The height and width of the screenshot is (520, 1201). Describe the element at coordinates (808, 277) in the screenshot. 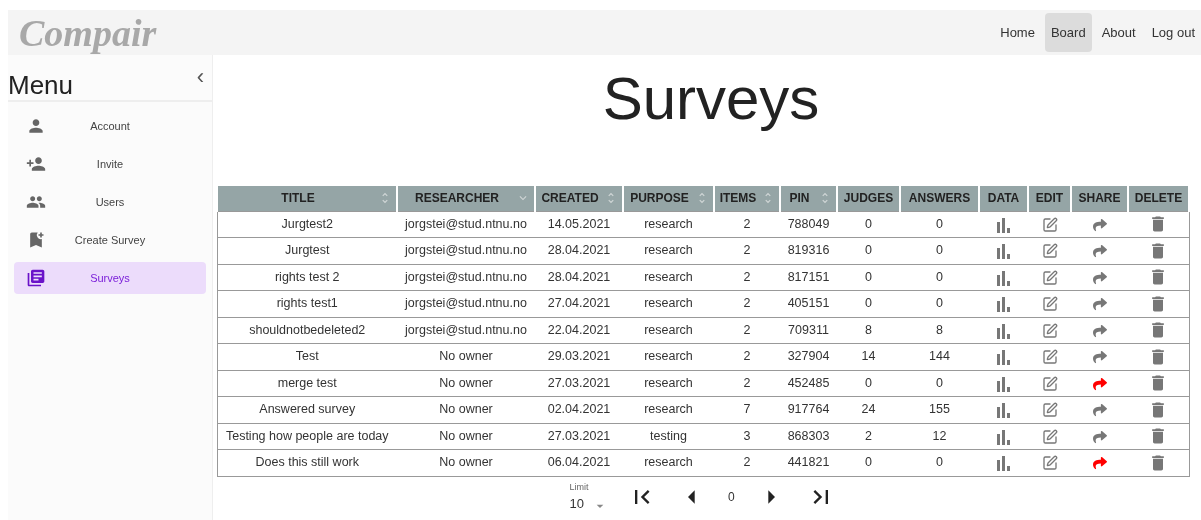

I see `table-cell: 817151` at that location.